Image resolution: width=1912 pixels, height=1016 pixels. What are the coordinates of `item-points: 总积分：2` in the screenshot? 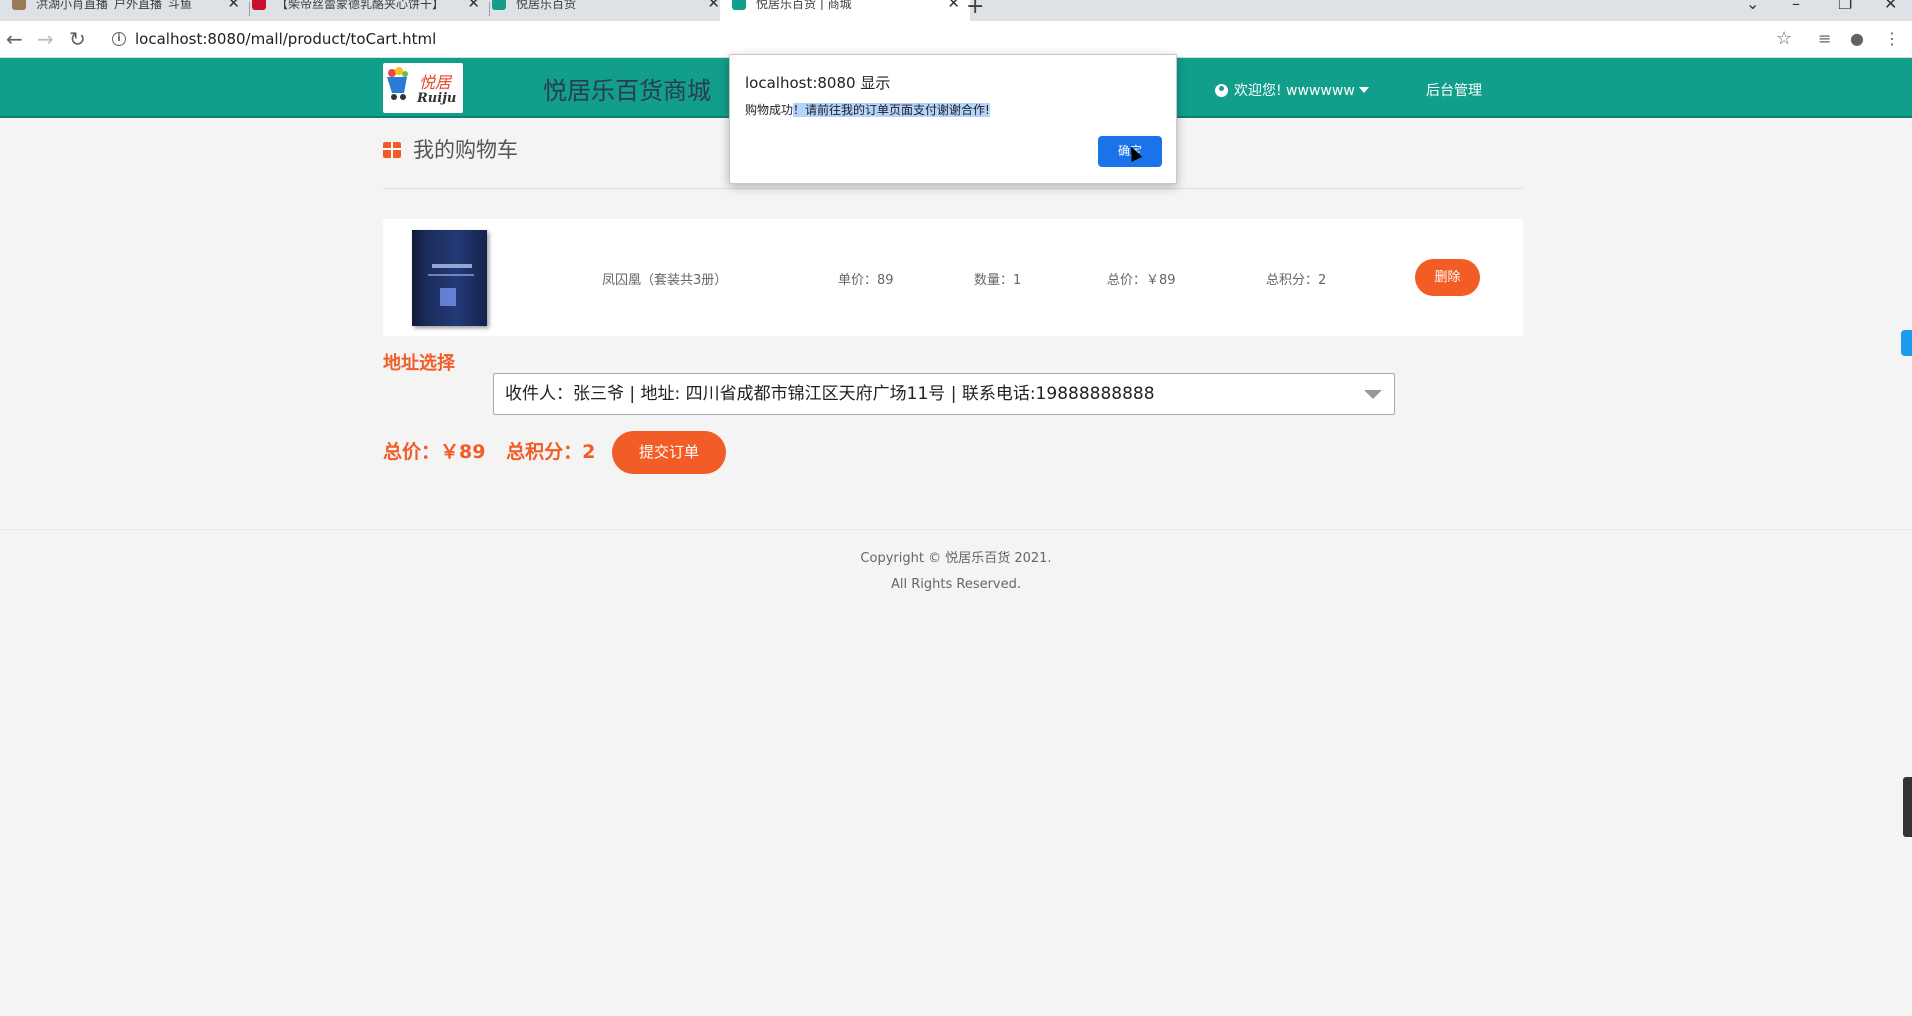 It's located at (1296, 280).